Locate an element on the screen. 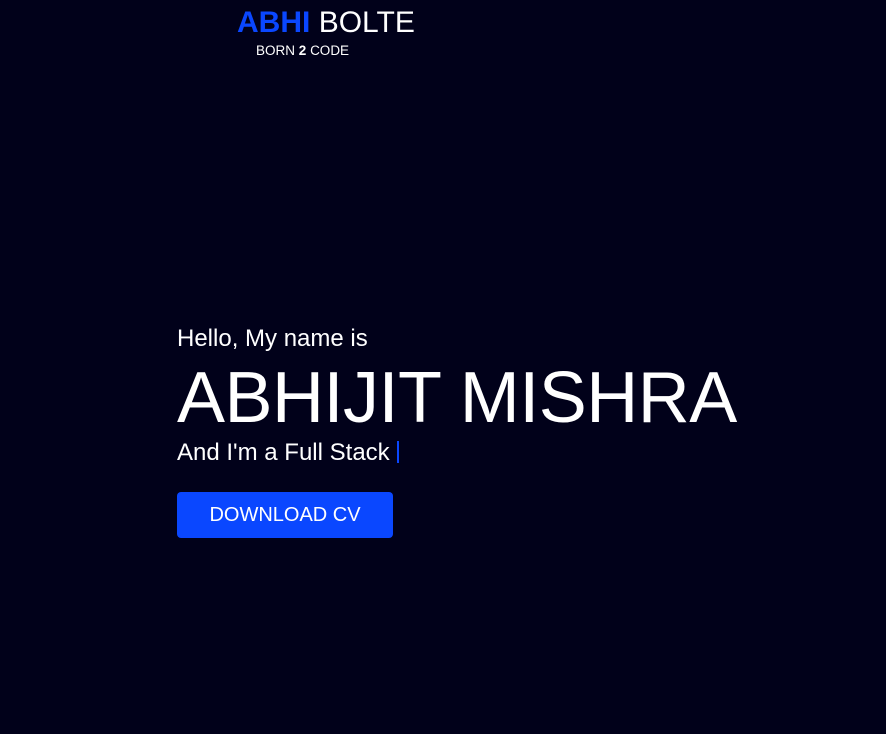 The height and width of the screenshot is (734, 886). hero-role-text: And I'm a Full Stack is located at coordinates (283, 452).